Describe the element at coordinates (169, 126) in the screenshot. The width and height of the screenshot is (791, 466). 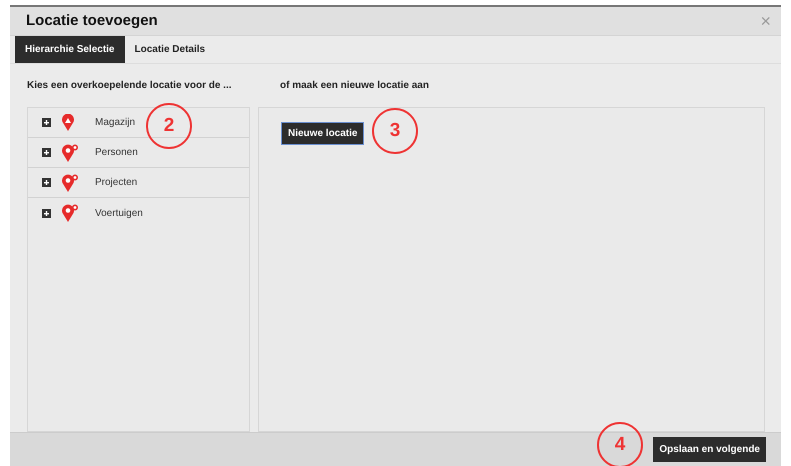
I see `callout-number: 2` at that location.